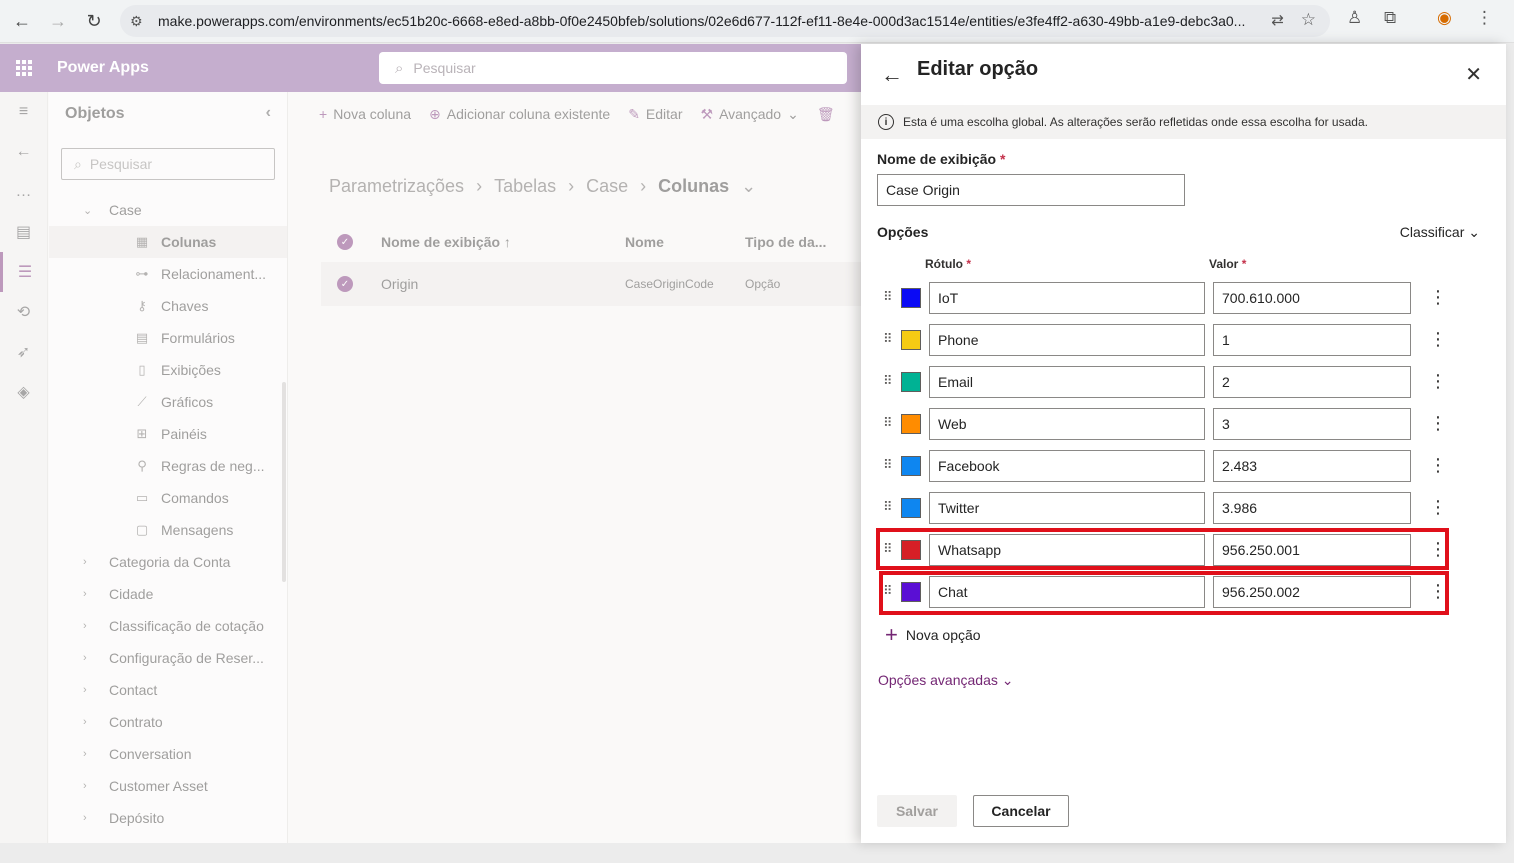 The height and width of the screenshot is (863, 1514). What do you see at coordinates (1312, 382) in the screenshot?
I see `option-value-input: 2` at bounding box center [1312, 382].